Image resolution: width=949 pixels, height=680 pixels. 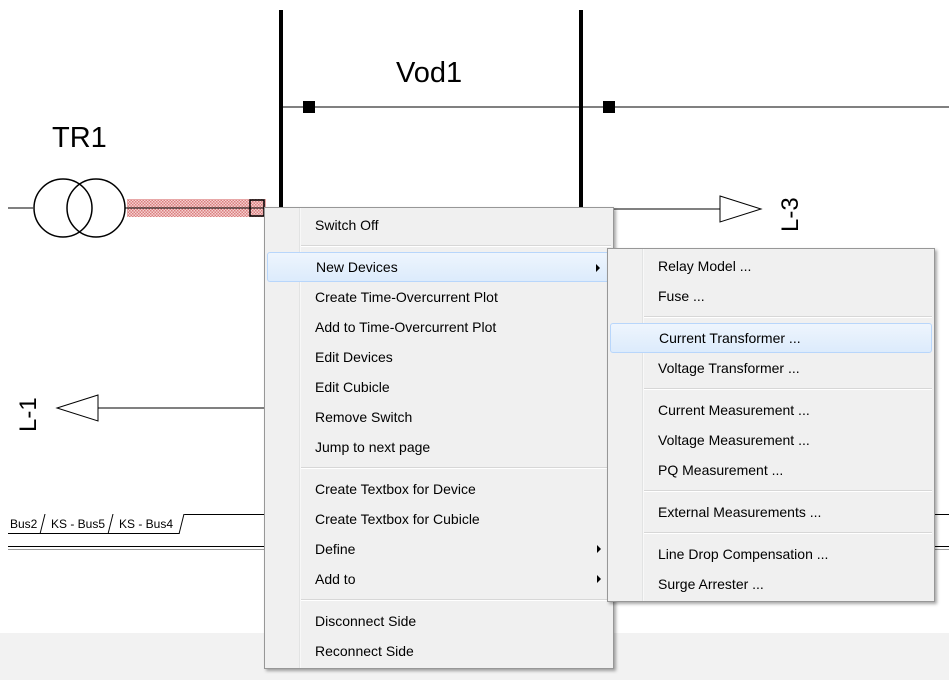 I want to click on menu-item-define: Define, so click(x=439, y=549).